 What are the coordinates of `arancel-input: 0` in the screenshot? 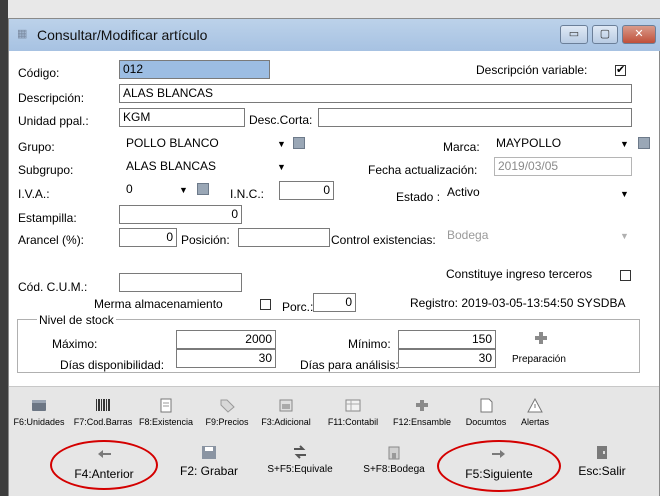 It's located at (148, 237).